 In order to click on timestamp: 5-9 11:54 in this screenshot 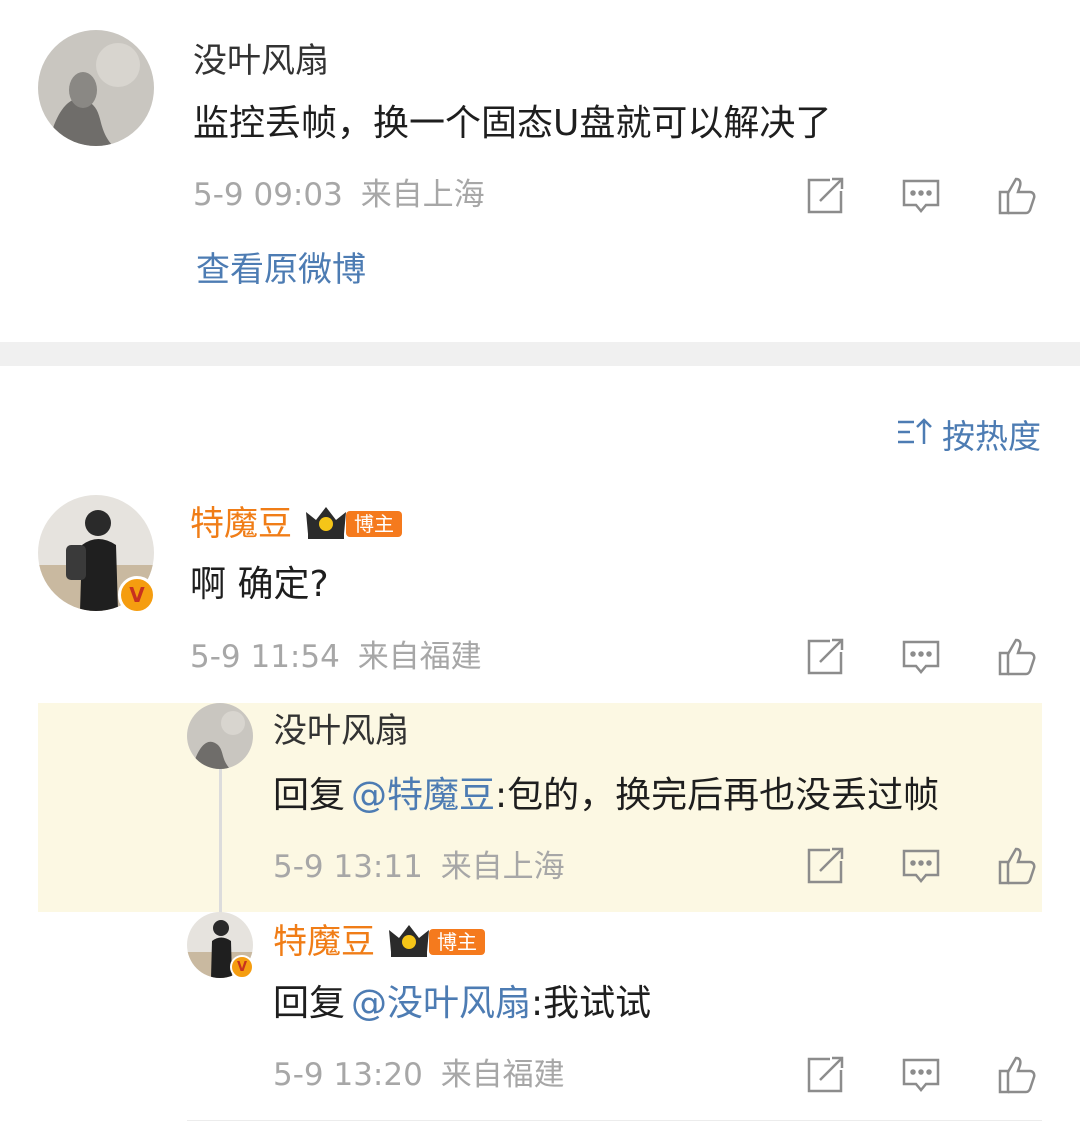, I will do `click(265, 657)`.